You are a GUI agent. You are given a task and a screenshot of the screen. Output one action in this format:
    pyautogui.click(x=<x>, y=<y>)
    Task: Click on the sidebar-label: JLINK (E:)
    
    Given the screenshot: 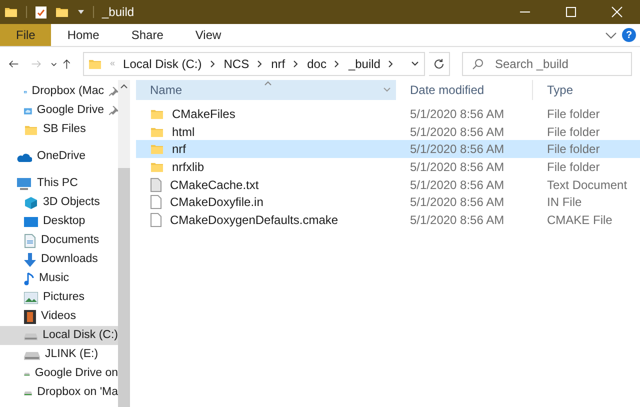 What is the action you would take?
    pyautogui.click(x=71, y=354)
    